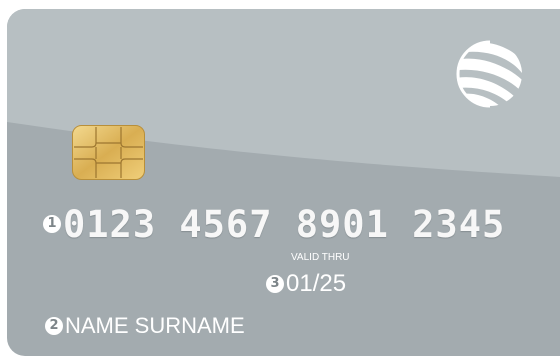 This screenshot has width=560, height=356. Describe the element at coordinates (155, 325) in the screenshot. I see `holder-name: NAME SURNAME` at that location.